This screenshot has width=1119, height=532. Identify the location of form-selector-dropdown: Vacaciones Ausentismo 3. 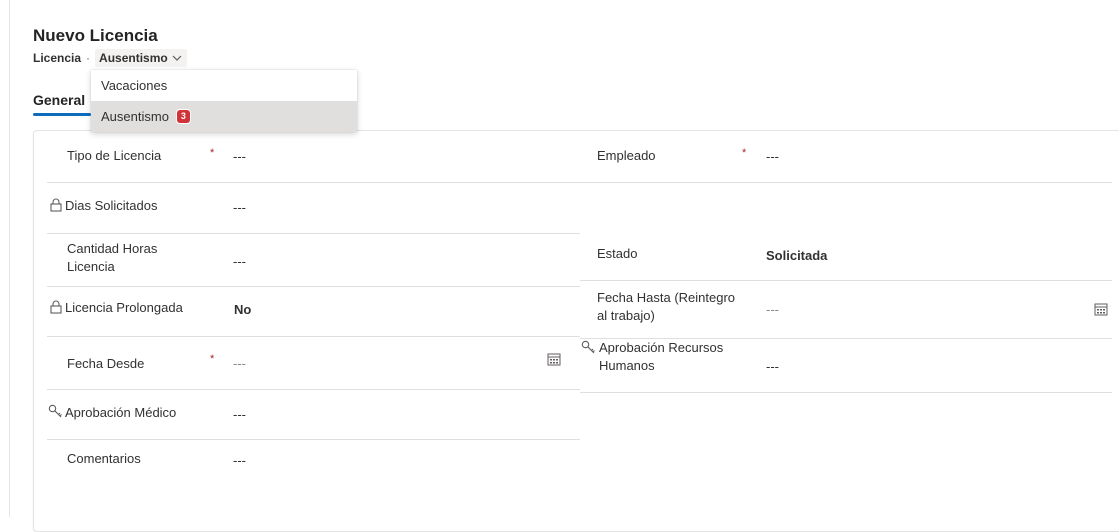
(224, 101).